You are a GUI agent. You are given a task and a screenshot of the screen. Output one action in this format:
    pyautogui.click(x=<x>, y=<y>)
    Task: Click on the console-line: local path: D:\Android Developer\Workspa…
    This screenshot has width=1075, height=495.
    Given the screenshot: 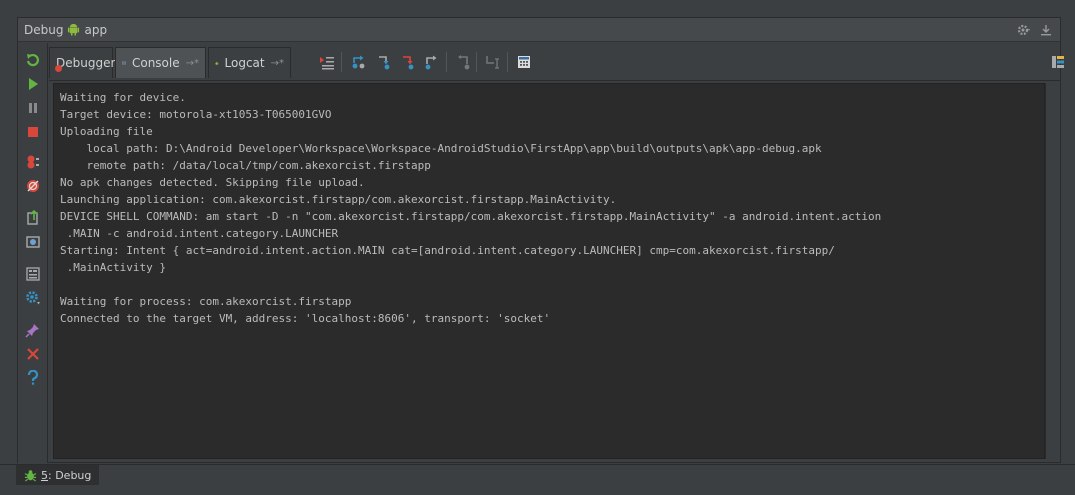 What is the action you would take?
    pyautogui.click(x=441, y=148)
    